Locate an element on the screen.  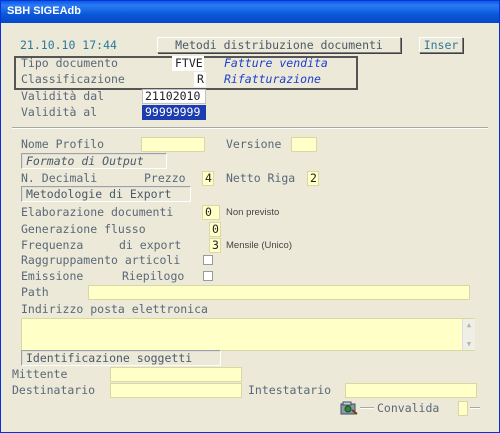
identificazione-soggetti-header: Identificazione soggetti is located at coordinates (121, 358).